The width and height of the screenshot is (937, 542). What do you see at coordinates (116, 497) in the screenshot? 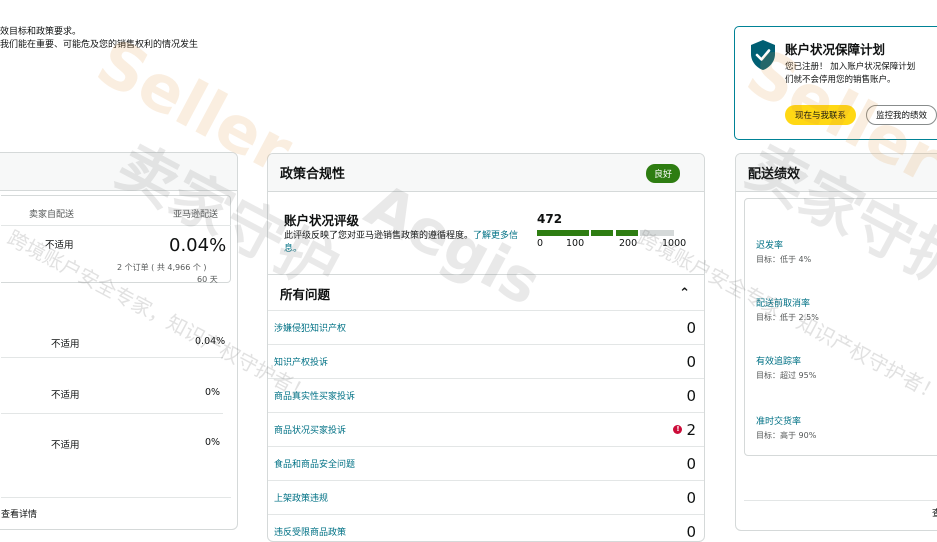
I see `footer-divider` at bounding box center [116, 497].